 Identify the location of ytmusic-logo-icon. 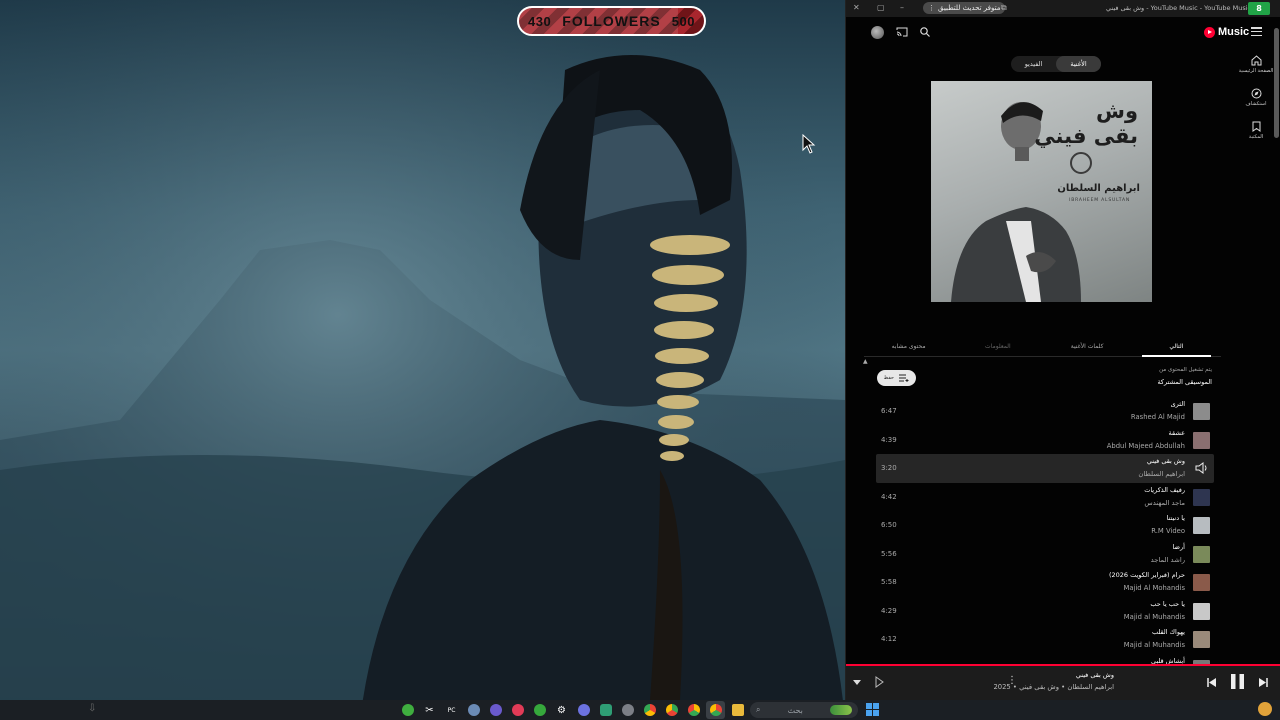
(1209, 32).